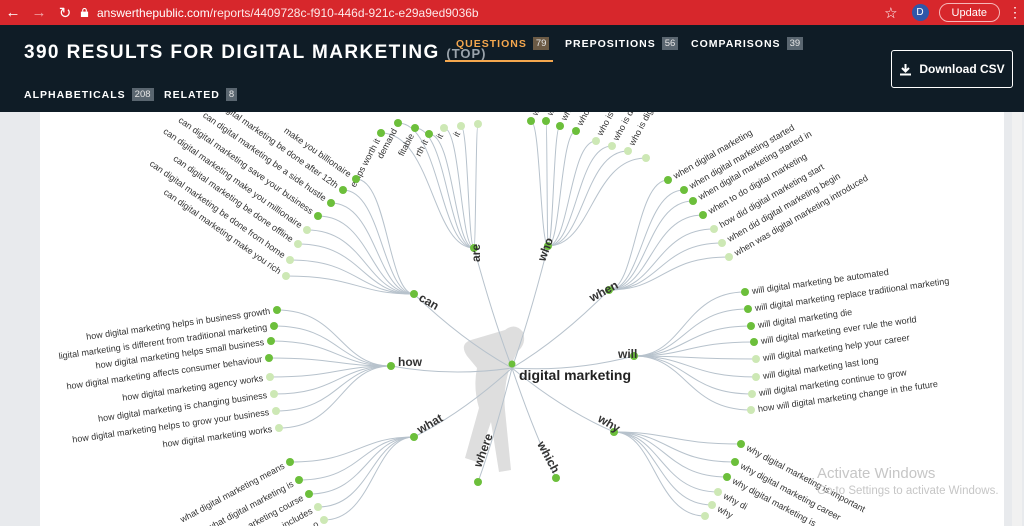  I want to click on reload-icon: ↻, so click(65, 12).